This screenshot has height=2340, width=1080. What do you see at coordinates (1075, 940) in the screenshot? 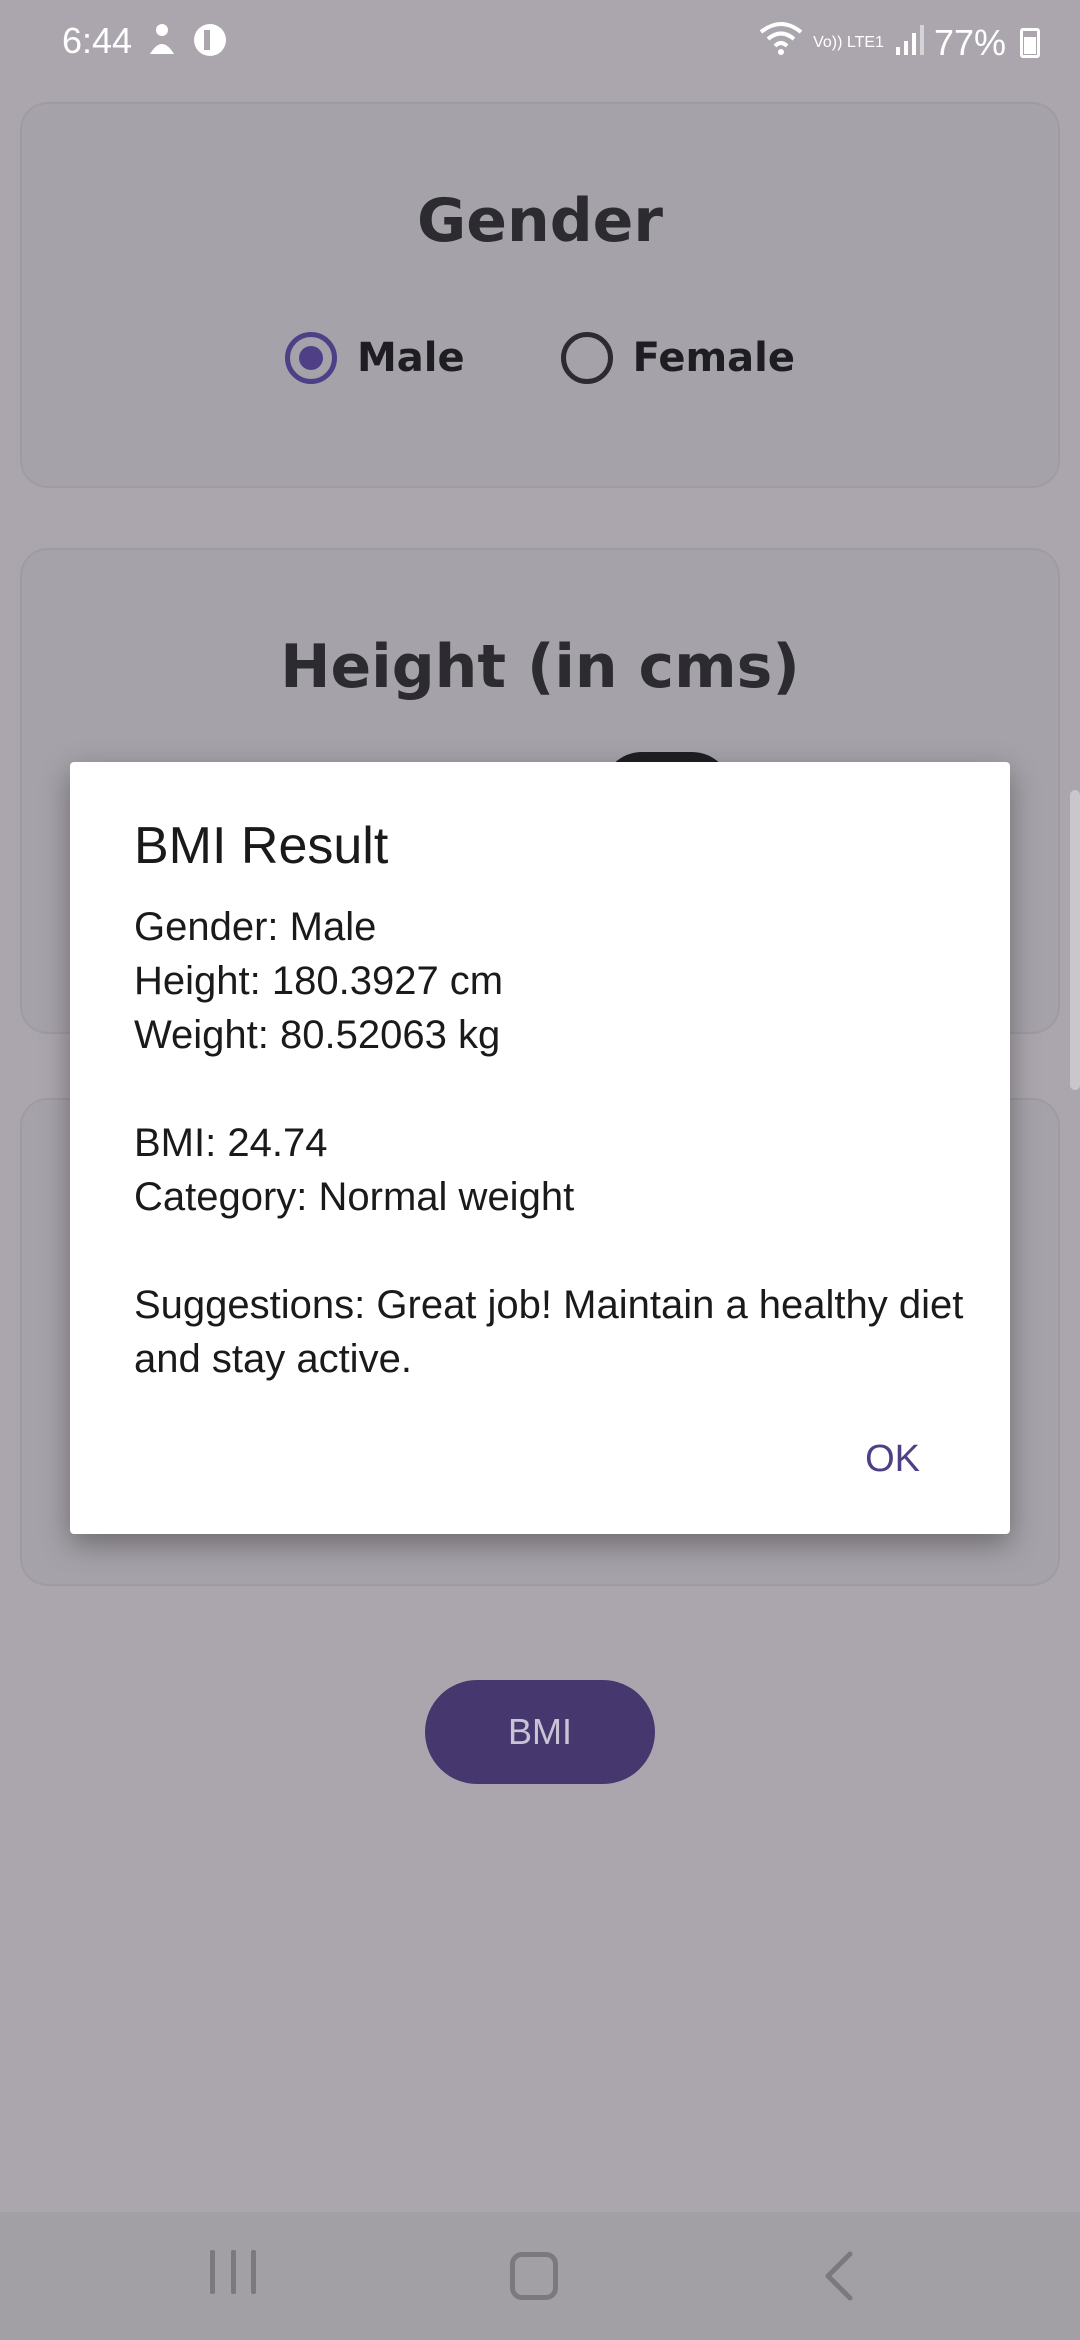
I see `scrollbar` at bounding box center [1075, 940].